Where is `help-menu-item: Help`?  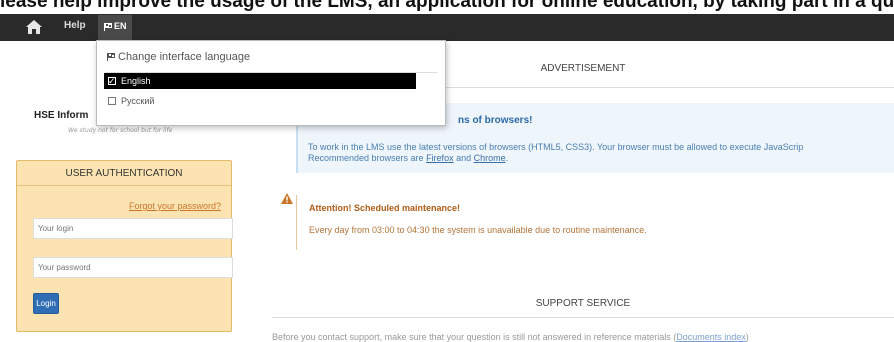 help-menu-item: Help is located at coordinates (75, 25).